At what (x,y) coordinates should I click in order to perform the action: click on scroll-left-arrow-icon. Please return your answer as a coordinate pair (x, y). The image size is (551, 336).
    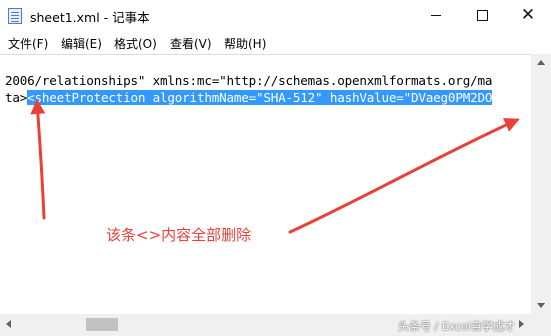
    Looking at the image, I should click on (8, 324).